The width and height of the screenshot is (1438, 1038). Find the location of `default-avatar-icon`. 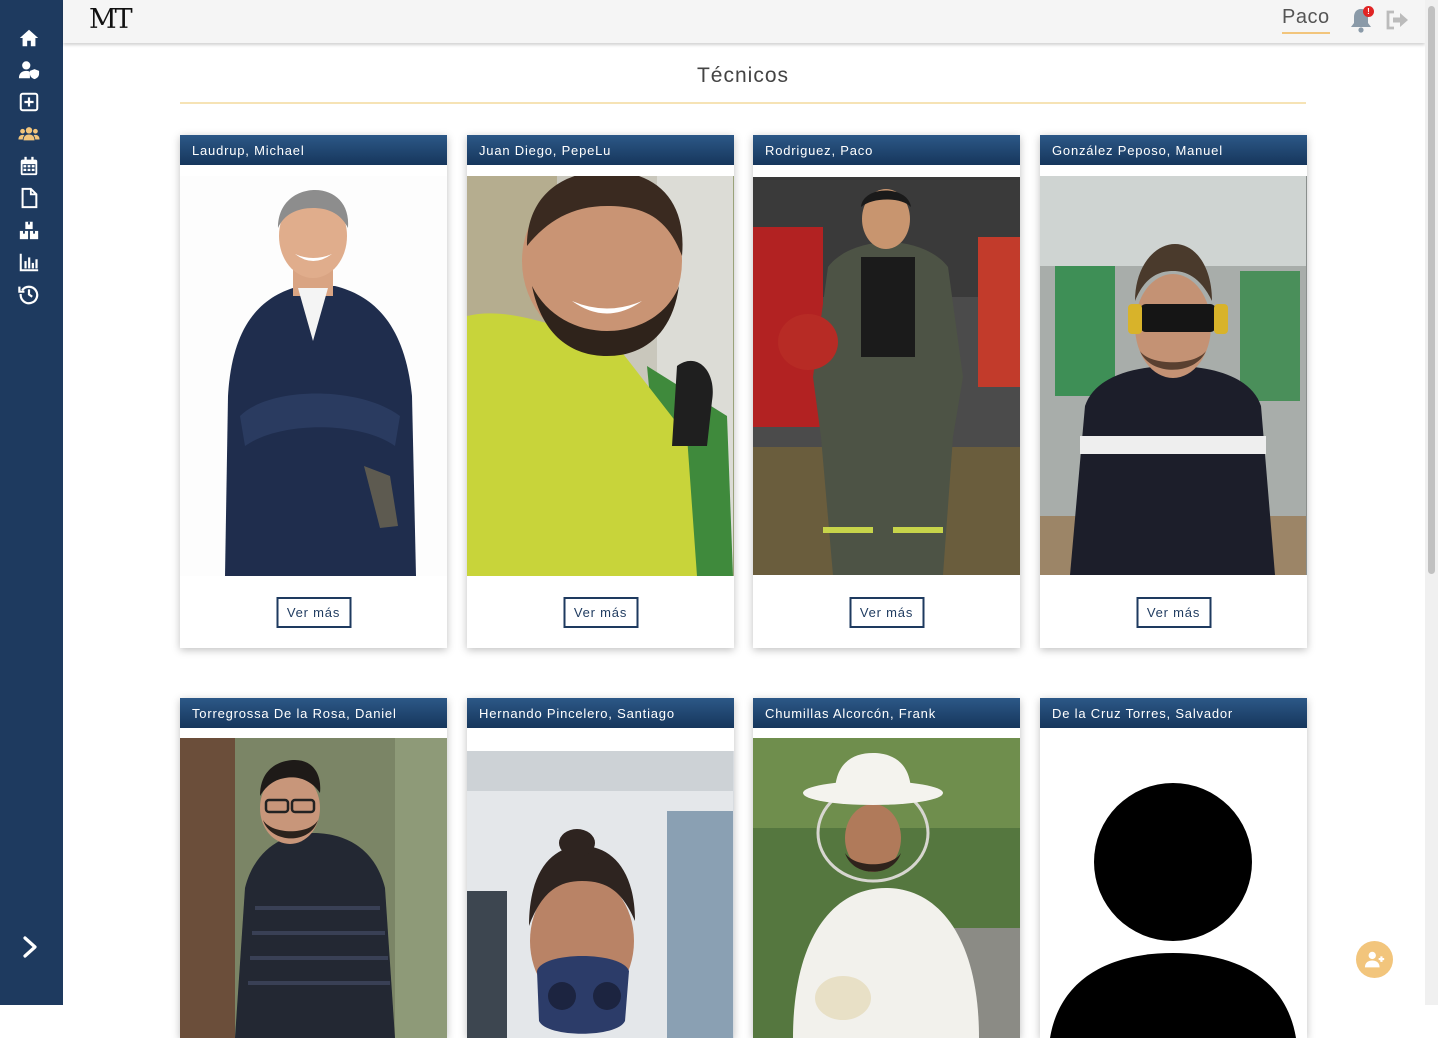

default-avatar-icon is located at coordinates (1173, 888).